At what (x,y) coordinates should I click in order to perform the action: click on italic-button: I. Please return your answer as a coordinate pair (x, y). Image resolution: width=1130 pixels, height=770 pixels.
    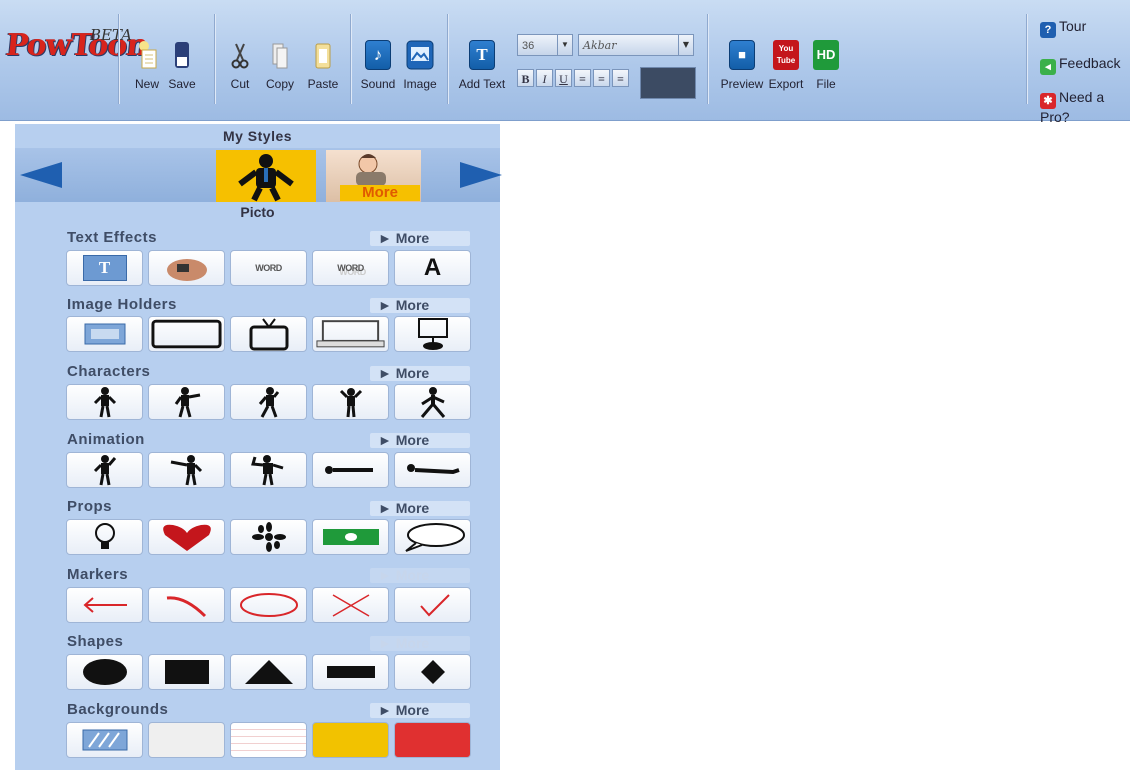
    Looking at the image, I should click on (544, 78).